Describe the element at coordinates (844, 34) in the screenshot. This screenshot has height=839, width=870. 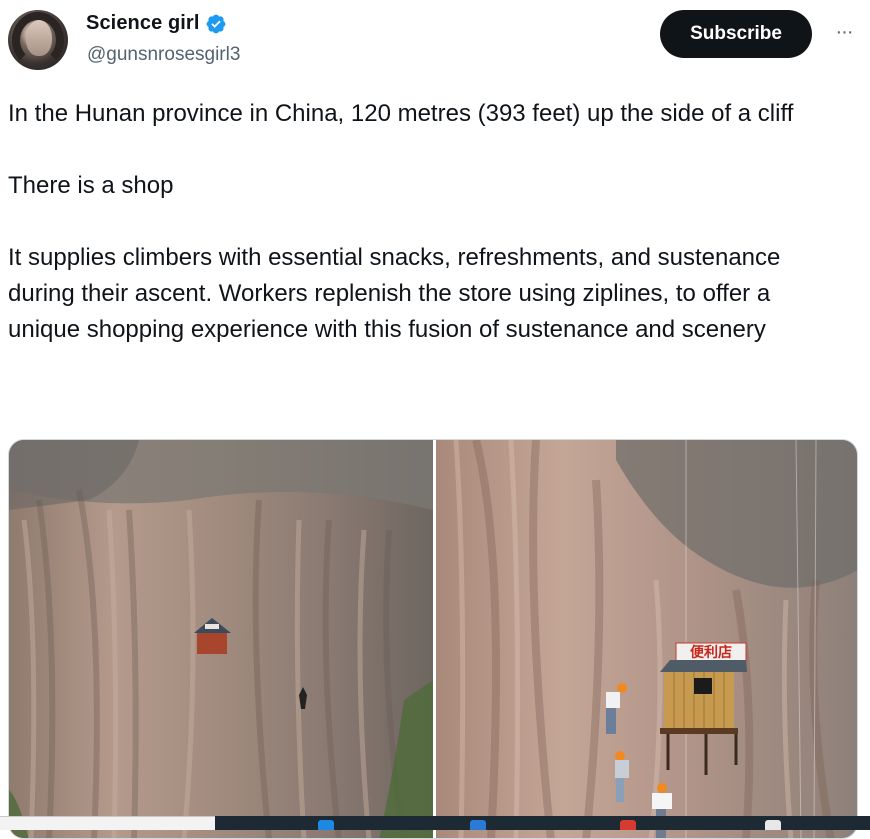
I see `more-options-icon: ···` at that location.